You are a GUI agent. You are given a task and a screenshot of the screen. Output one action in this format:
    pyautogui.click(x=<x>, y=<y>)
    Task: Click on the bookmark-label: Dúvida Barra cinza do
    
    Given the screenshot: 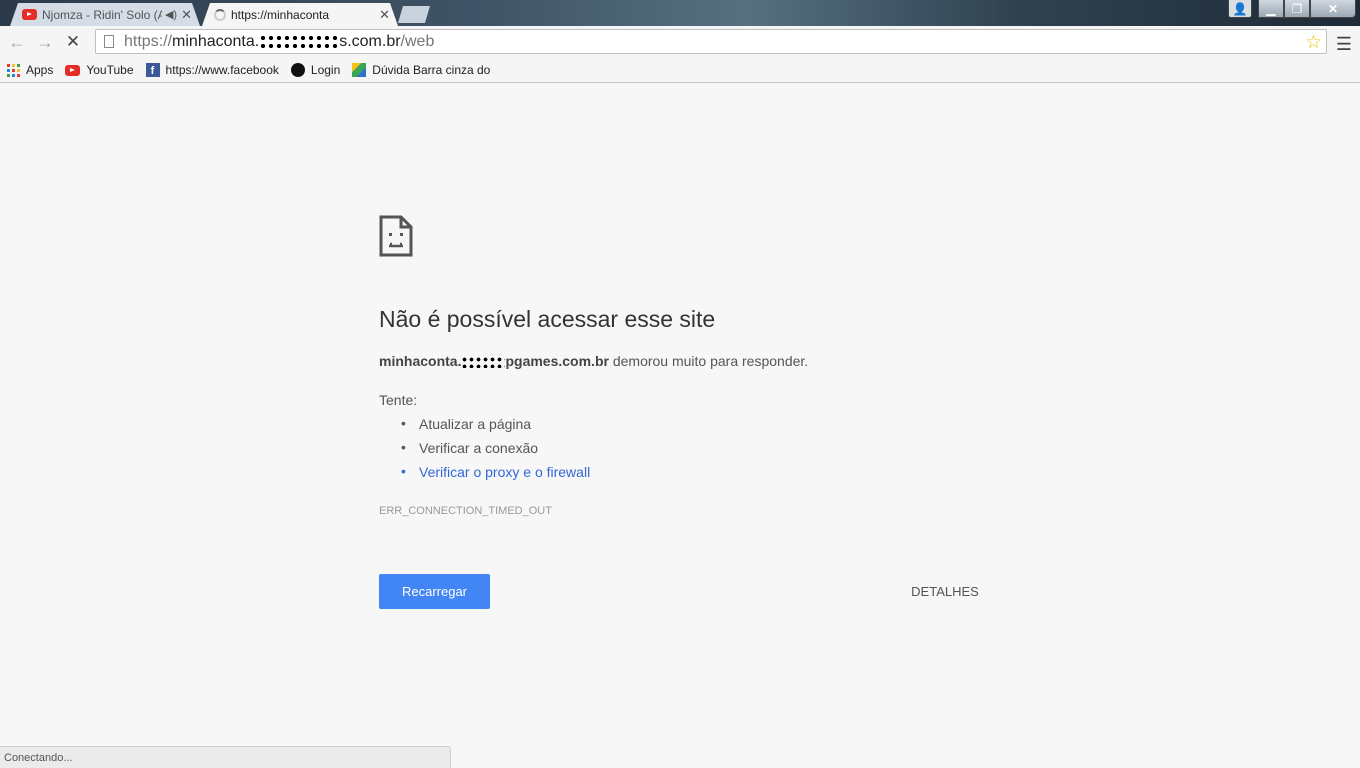 What is the action you would take?
    pyautogui.click(x=431, y=70)
    